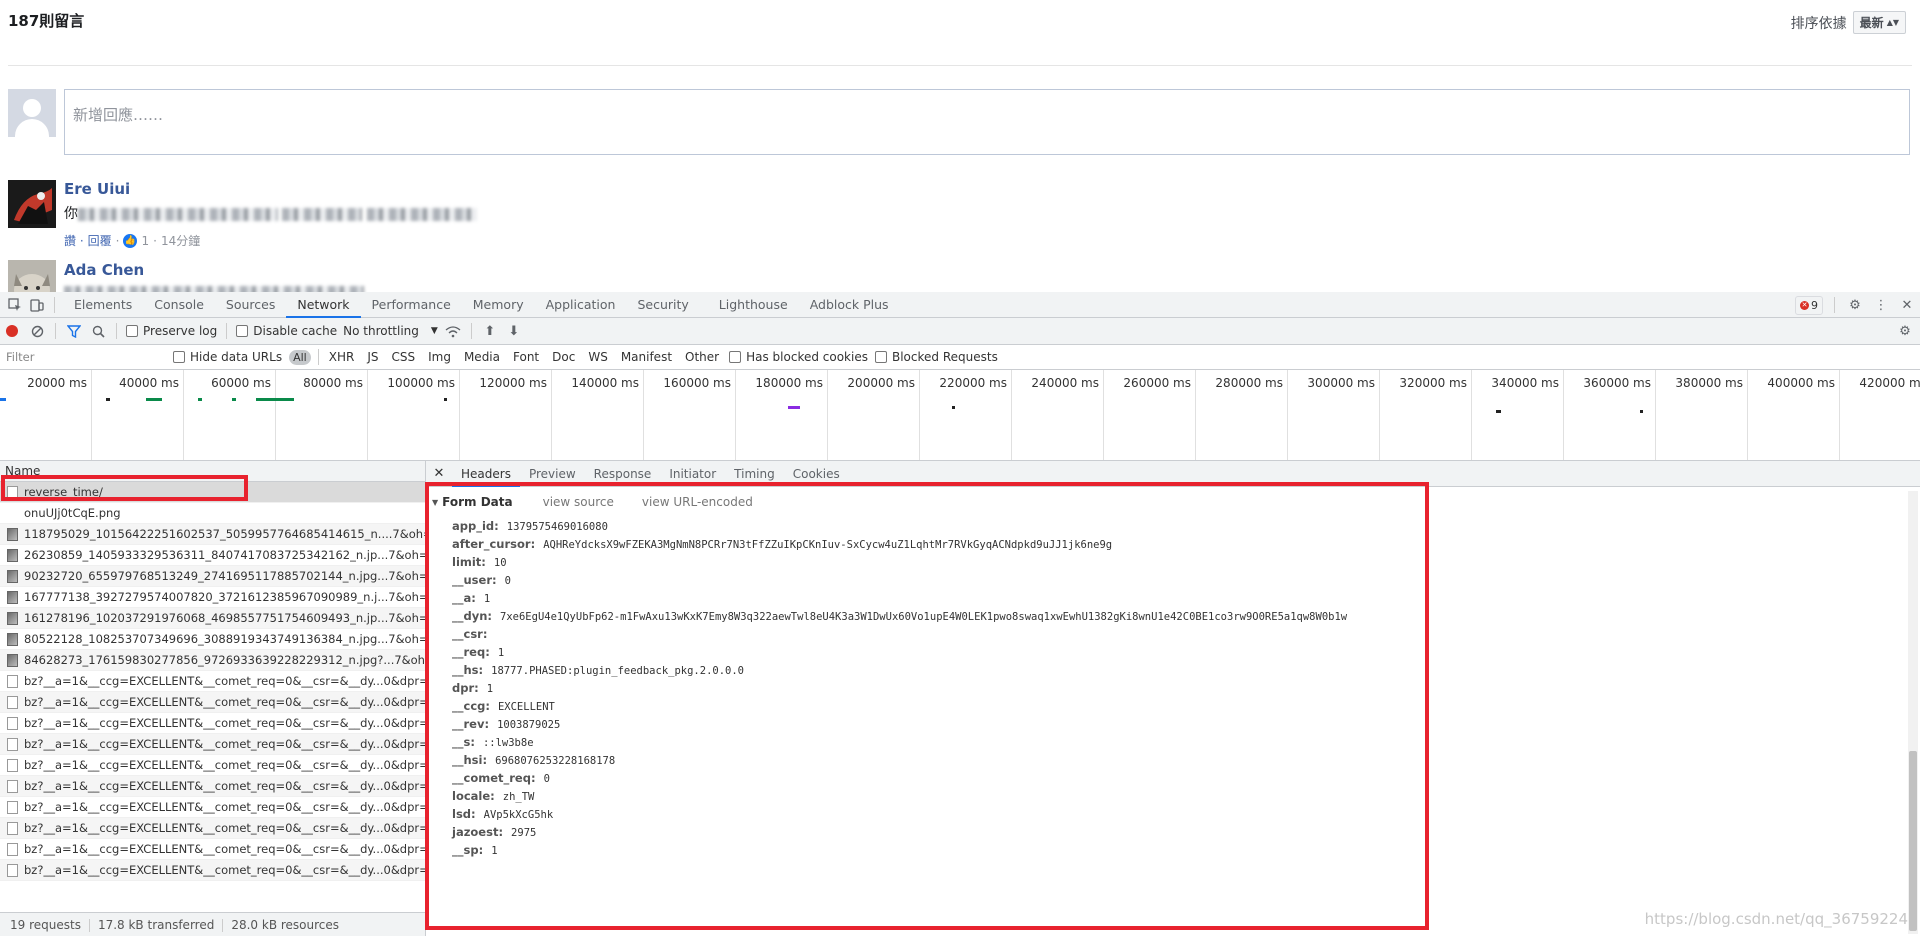  I want to click on sort-value: 最新, so click(1871, 23).